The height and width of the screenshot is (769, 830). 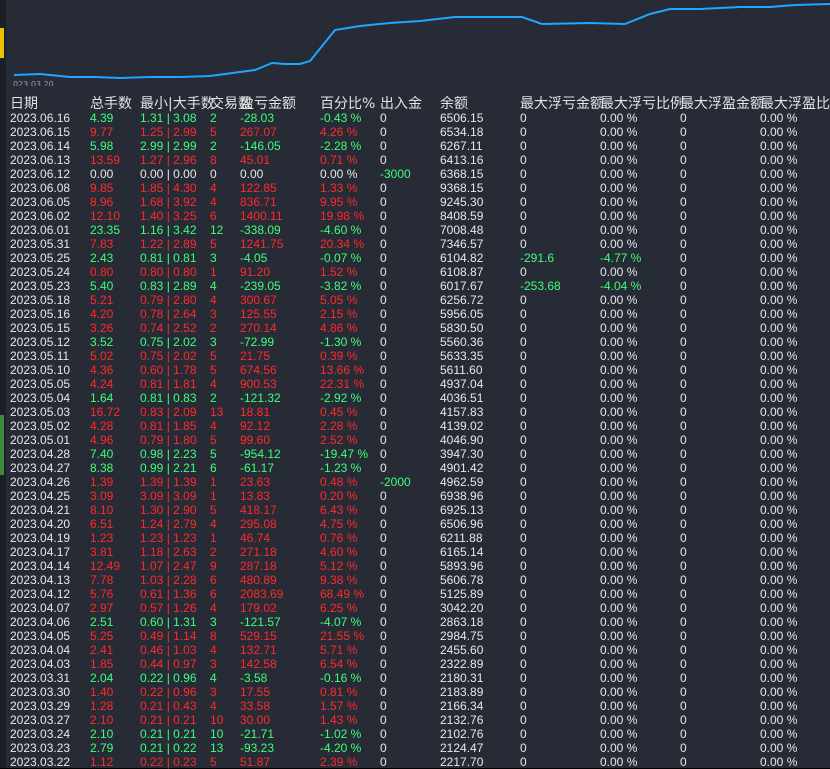 What do you see at coordinates (213, 160) in the screenshot?
I see `cell-trade-count: 8` at bounding box center [213, 160].